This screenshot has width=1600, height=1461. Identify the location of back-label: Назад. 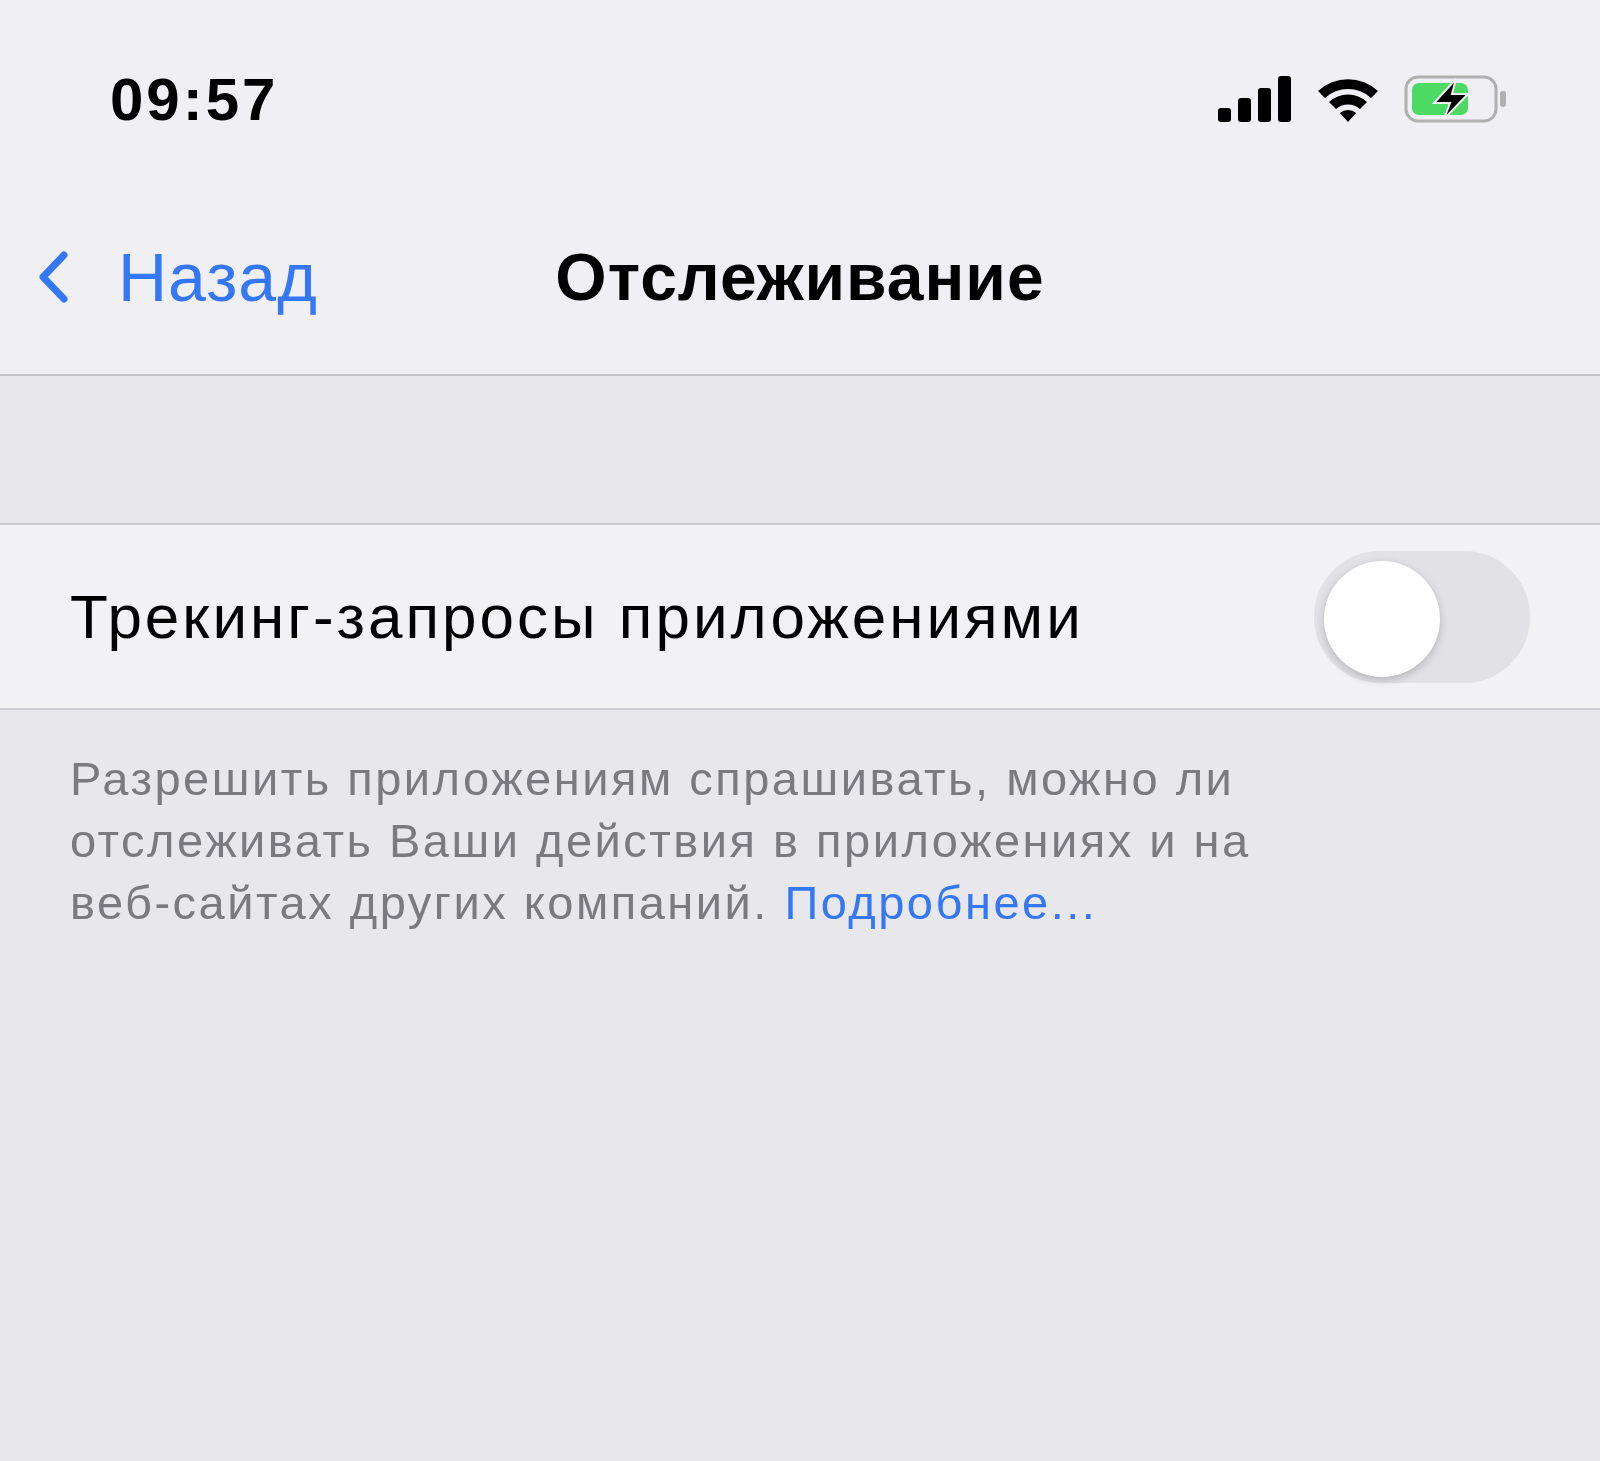
(218, 277).